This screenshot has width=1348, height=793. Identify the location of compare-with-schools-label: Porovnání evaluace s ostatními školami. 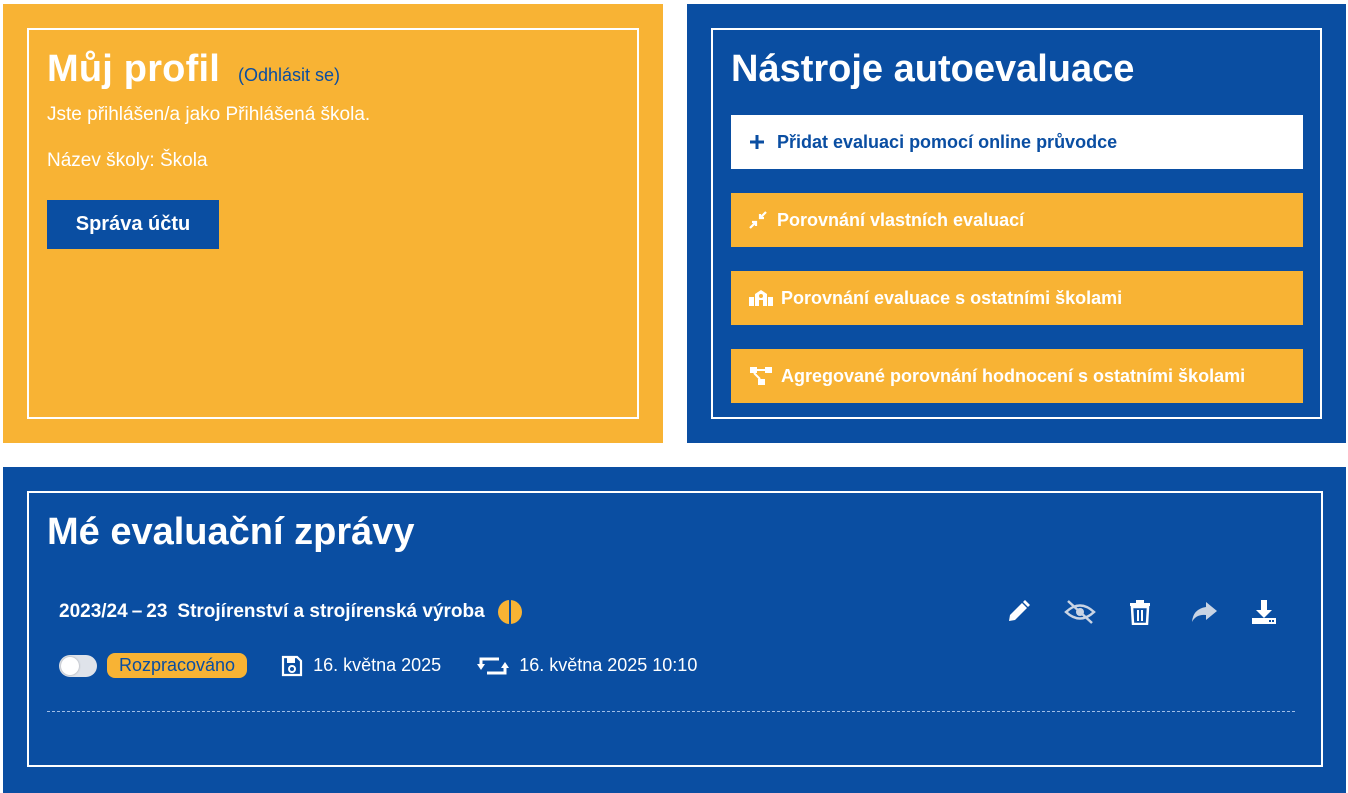
(952, 297).